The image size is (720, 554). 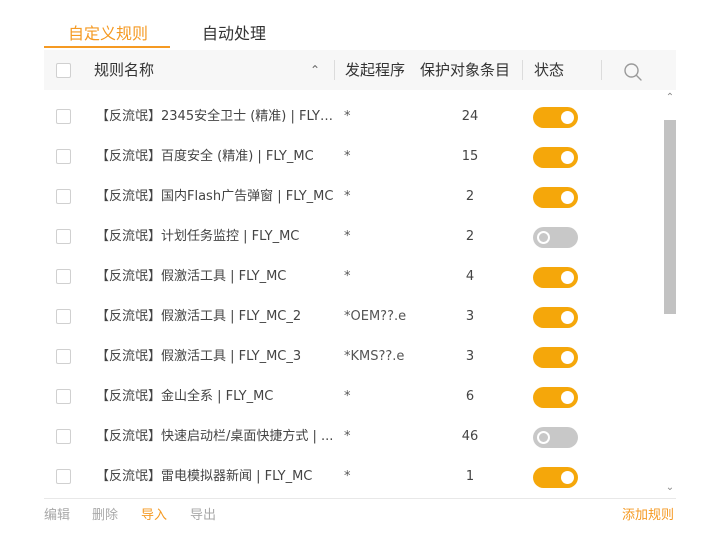 I want to click on header-rule-name: 规则名称, so click(x=184, y=70).